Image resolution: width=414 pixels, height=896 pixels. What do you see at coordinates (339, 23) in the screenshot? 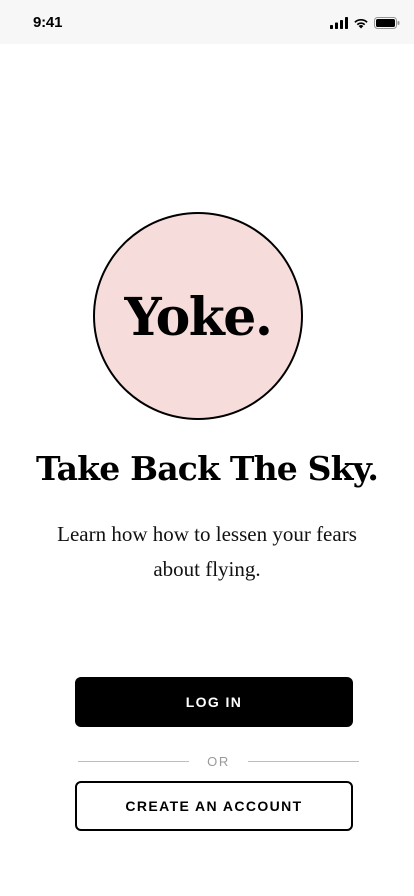
I see `cellular-signal-icon` at bounding box center [339, 23].